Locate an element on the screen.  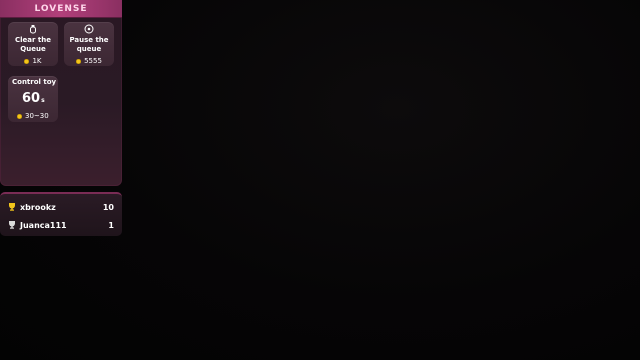
leaderboard: xbrookz 10 Juanca111 1 is located at coordinates (61, 214).